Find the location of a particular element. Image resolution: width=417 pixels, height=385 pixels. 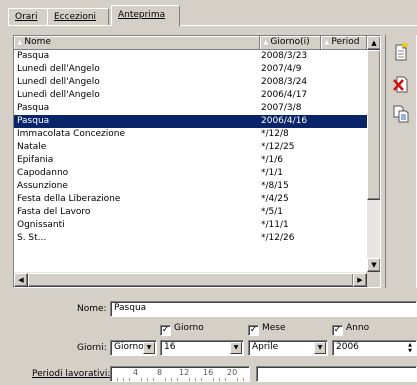

ruler-mark: 16 is located at coordinates (208, 372).